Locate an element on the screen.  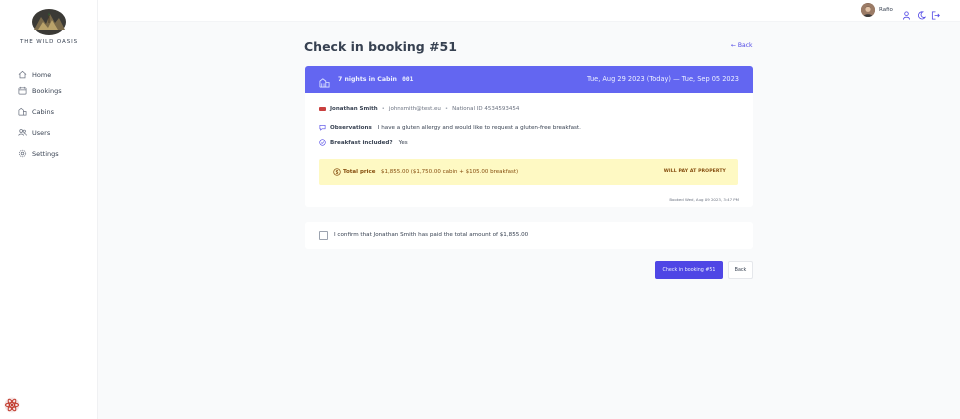
username: Rafio is located at coordinates (886, 10).